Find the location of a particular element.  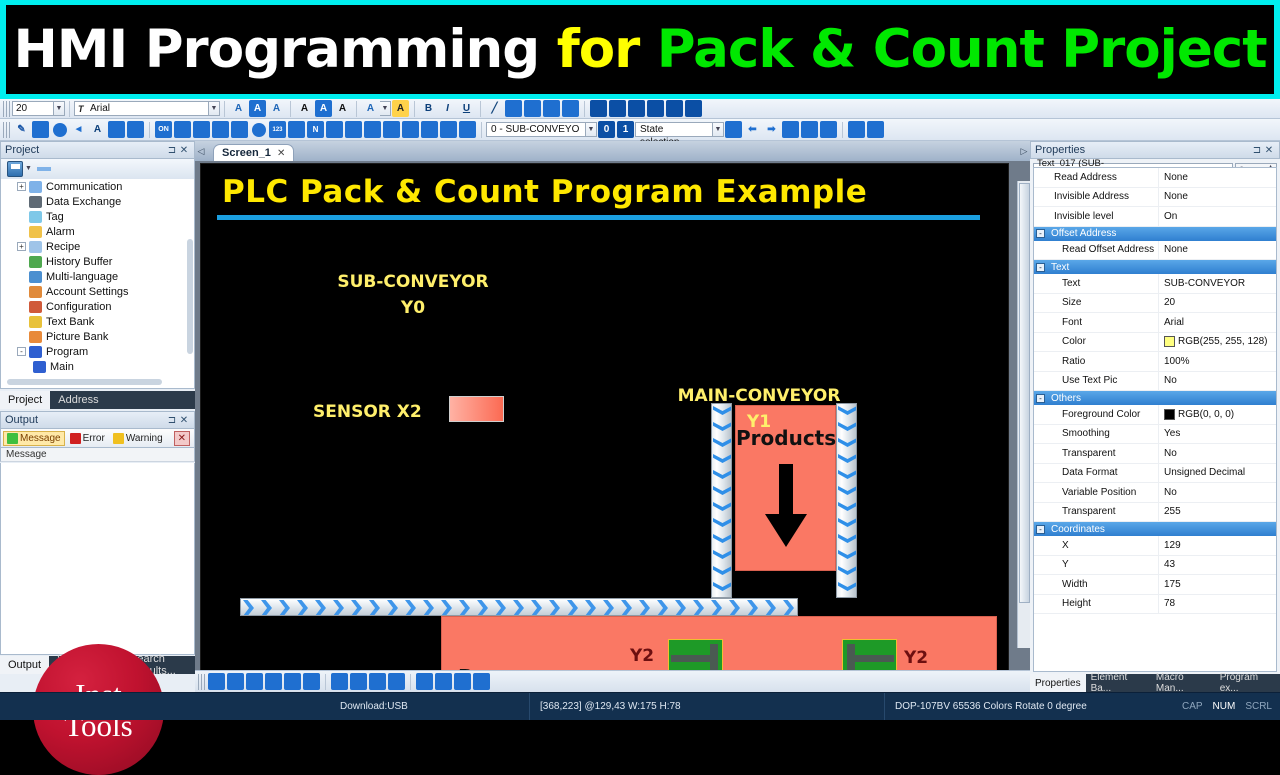

property-row: X 129 is located at coordinates (1155, 546).